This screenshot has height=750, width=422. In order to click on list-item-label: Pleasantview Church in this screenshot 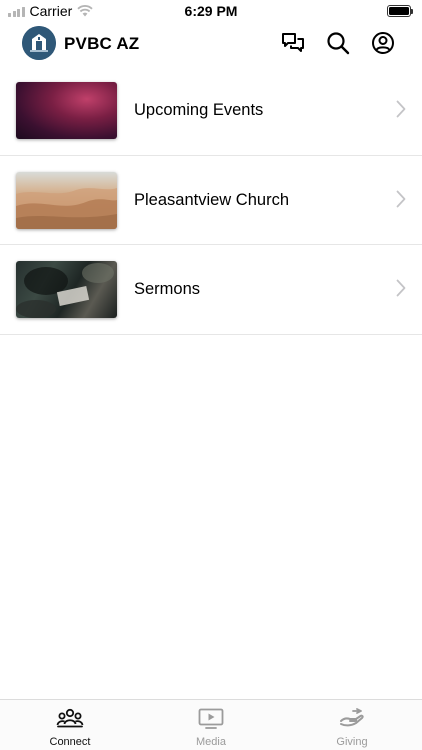, I will do `click(211, 199)`.